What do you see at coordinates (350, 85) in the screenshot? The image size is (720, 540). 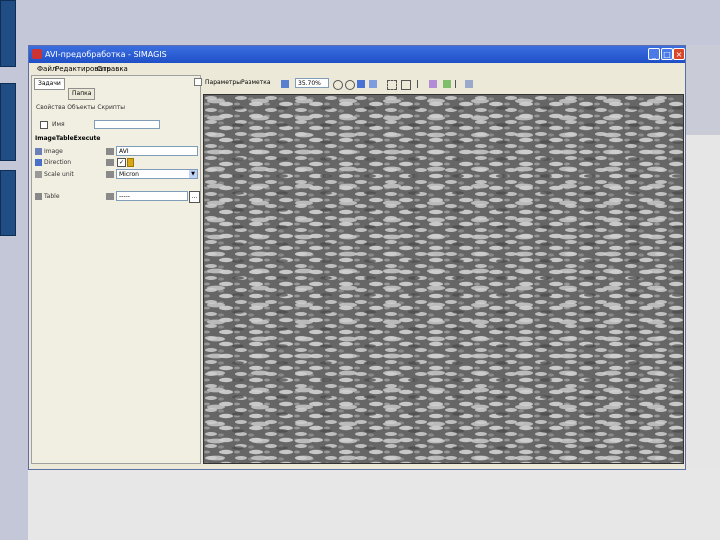 I see `zoom-out-icon` at bounding box center [350, 85].